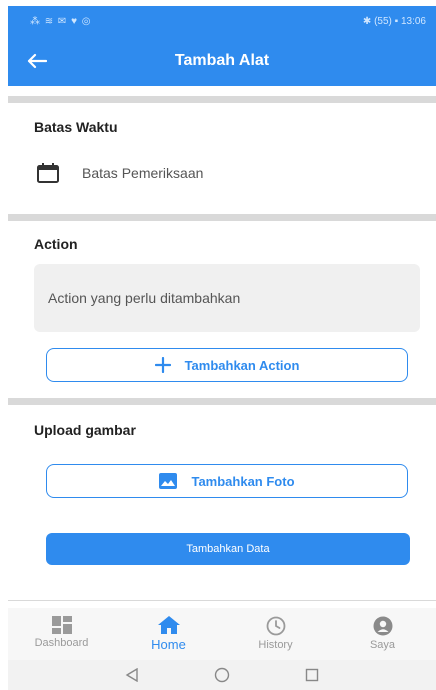 Image resolution: width=436 pixels, height=690 pixels. Describe the element at coordinates (243, 481) in the screenshot. I see `add-photo-label: Tambahkan Foto` at that location.